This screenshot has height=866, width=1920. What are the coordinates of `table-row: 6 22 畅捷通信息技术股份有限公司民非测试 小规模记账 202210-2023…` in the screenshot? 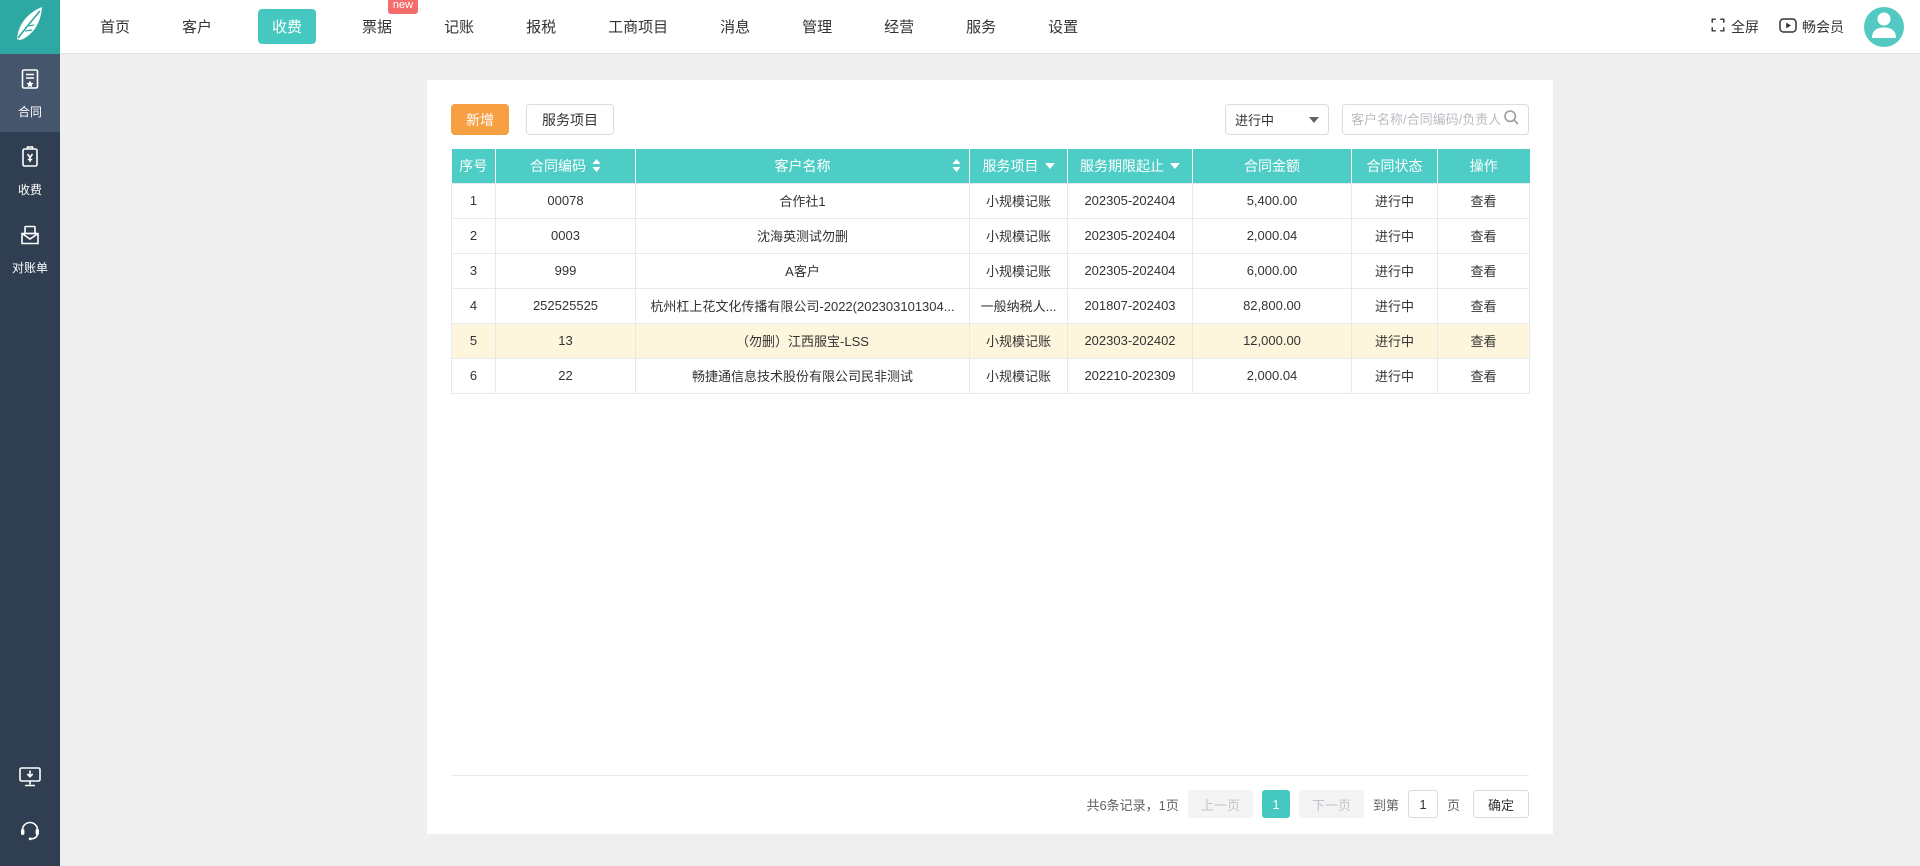 It's located at (990, 375).